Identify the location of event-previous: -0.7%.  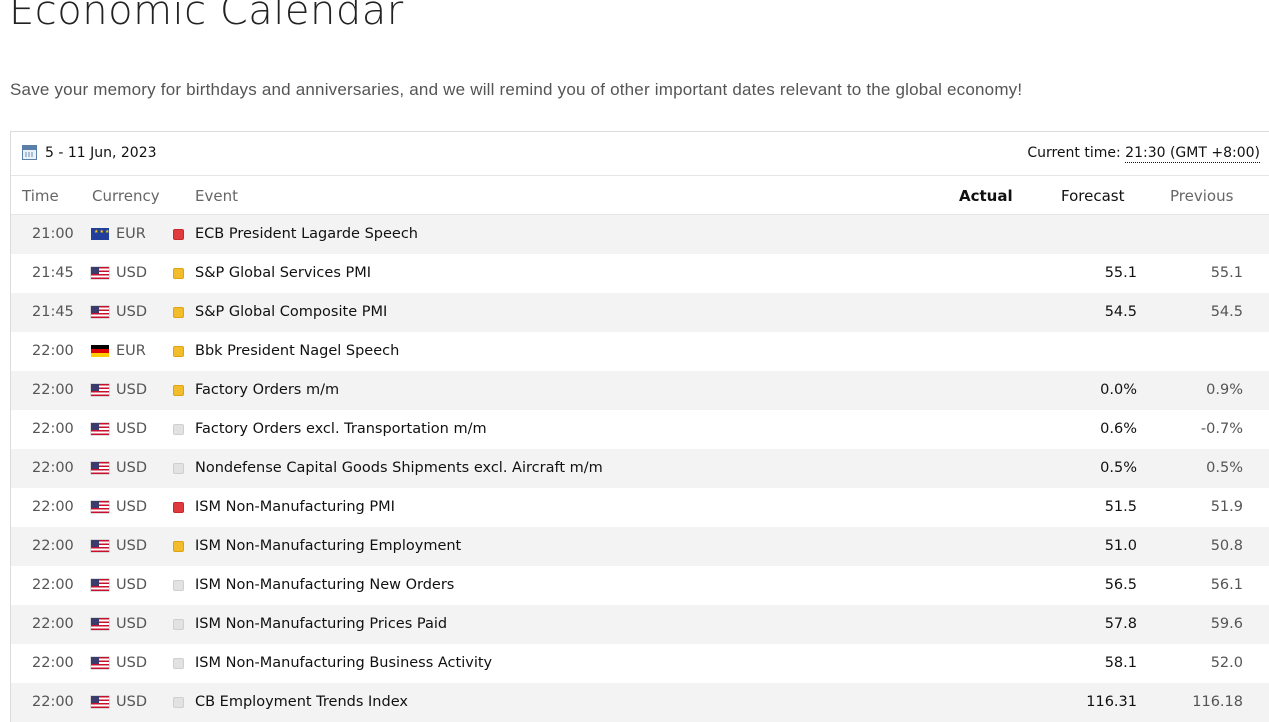
(1221, 429).